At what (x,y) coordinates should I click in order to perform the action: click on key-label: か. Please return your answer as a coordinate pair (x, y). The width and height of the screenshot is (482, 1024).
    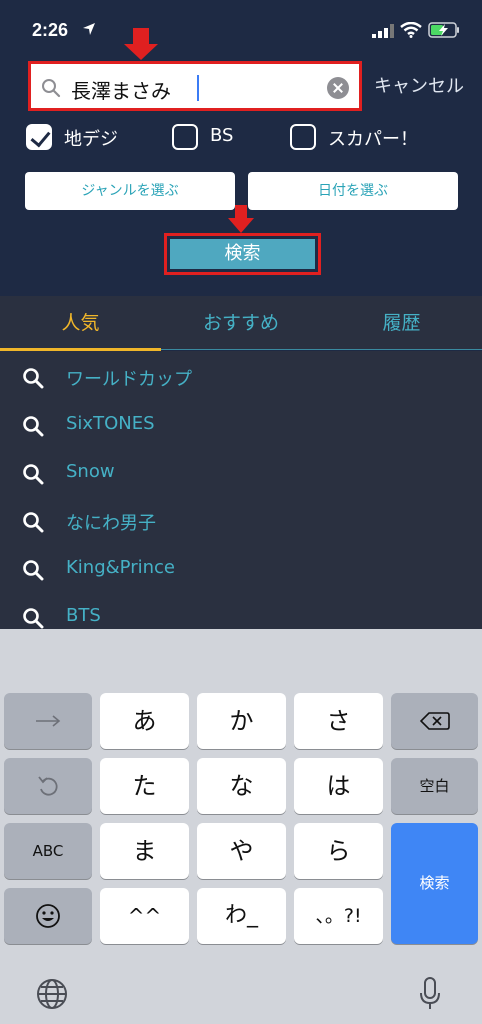
    Looking at the image, I should click on (241, 721).